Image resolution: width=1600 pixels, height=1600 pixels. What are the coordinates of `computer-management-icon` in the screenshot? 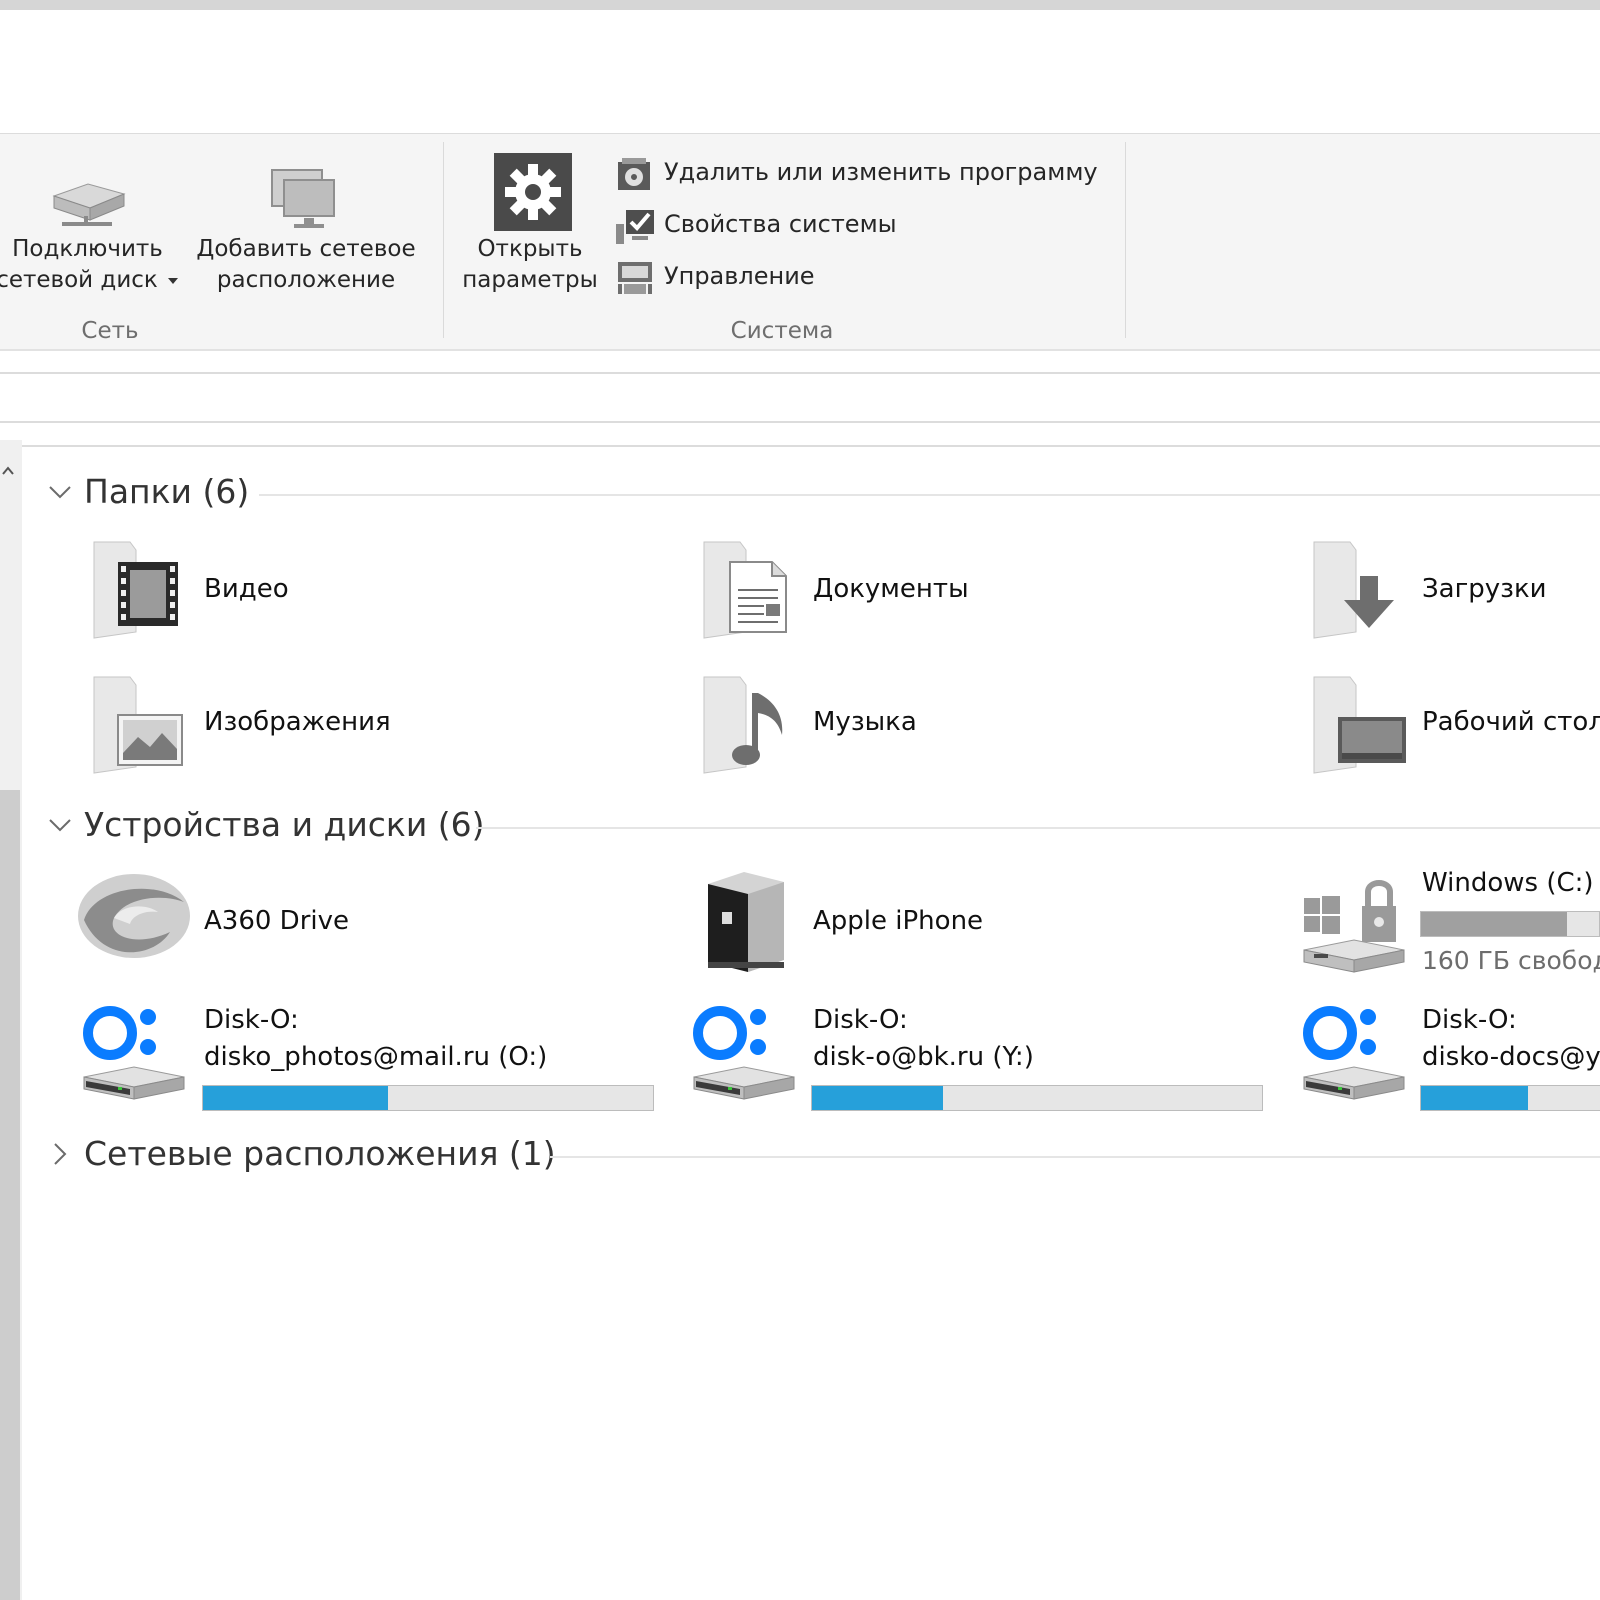 It's located at (635, 278).